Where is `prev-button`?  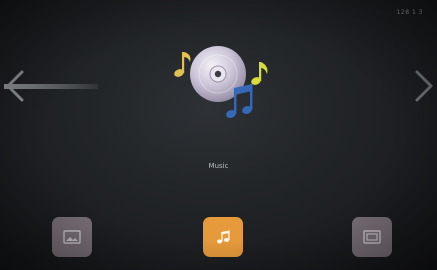
prev-button is located at coordinates (50, 86).